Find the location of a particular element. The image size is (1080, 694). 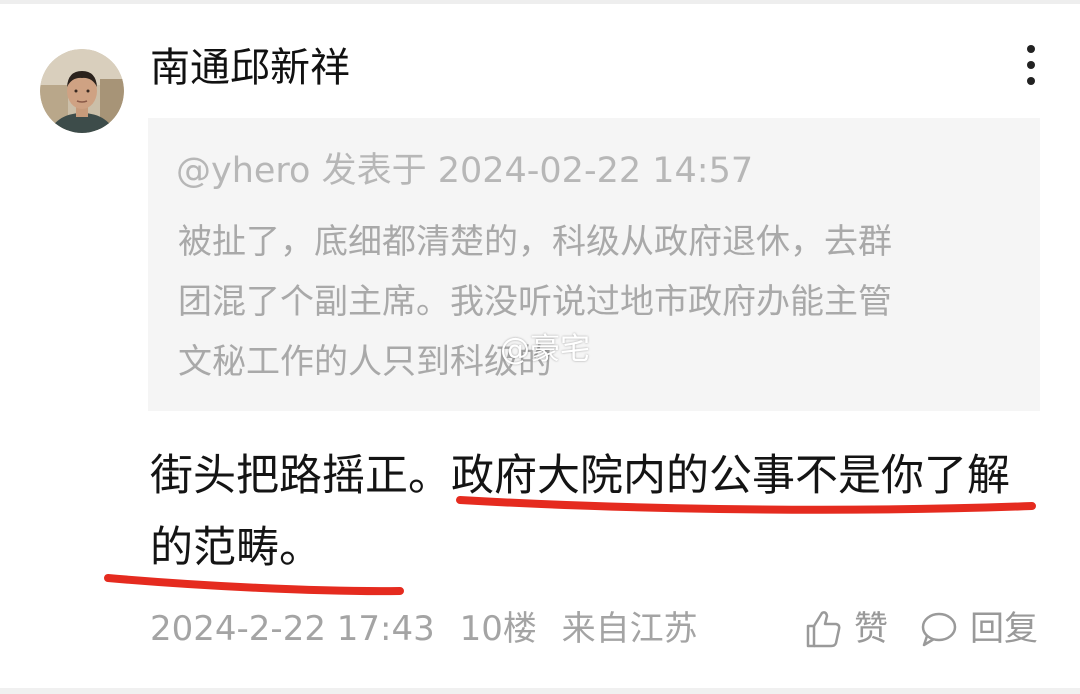

reply-text-plain: 街头把路摇正。 is located at coordinates (300, 476).